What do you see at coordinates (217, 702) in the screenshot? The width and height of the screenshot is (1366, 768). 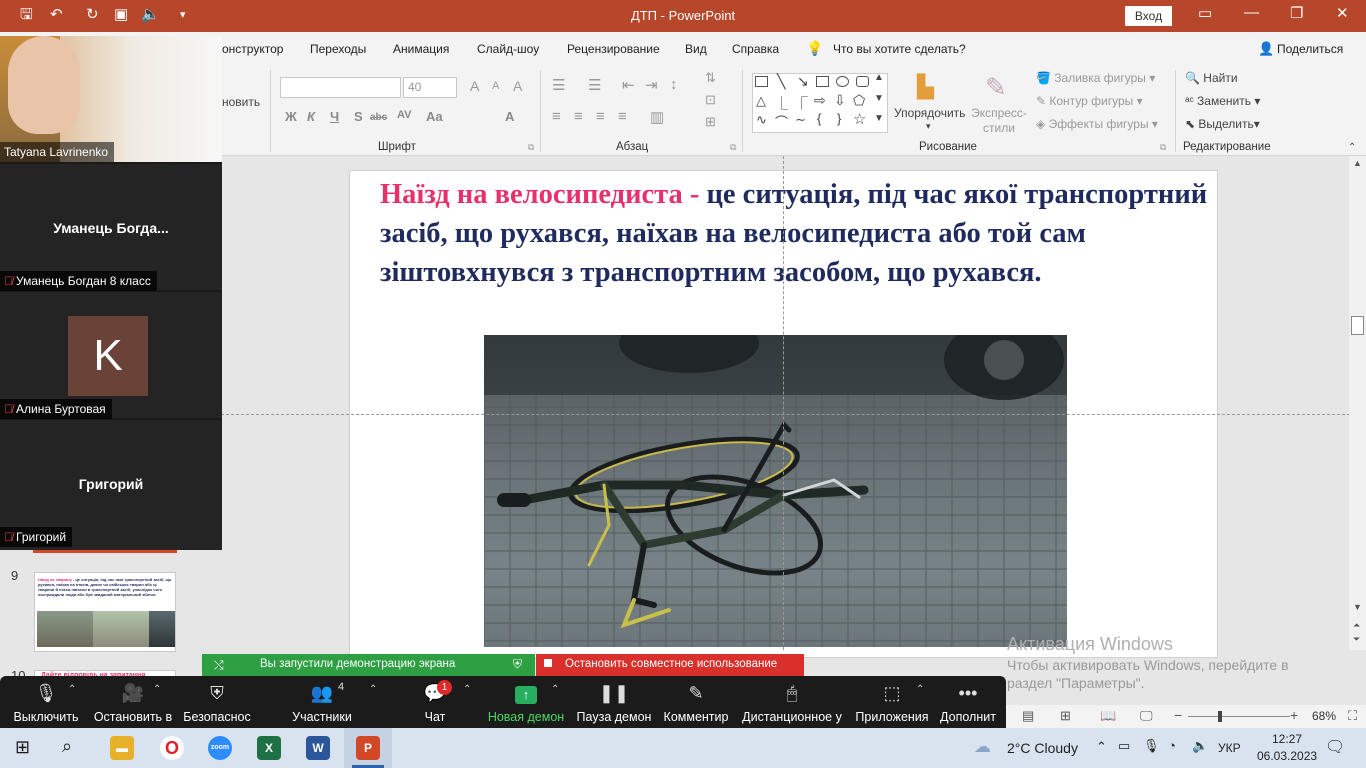 I see `security-button: ⛨ Безопаснос` at bounding box center [217, 702].